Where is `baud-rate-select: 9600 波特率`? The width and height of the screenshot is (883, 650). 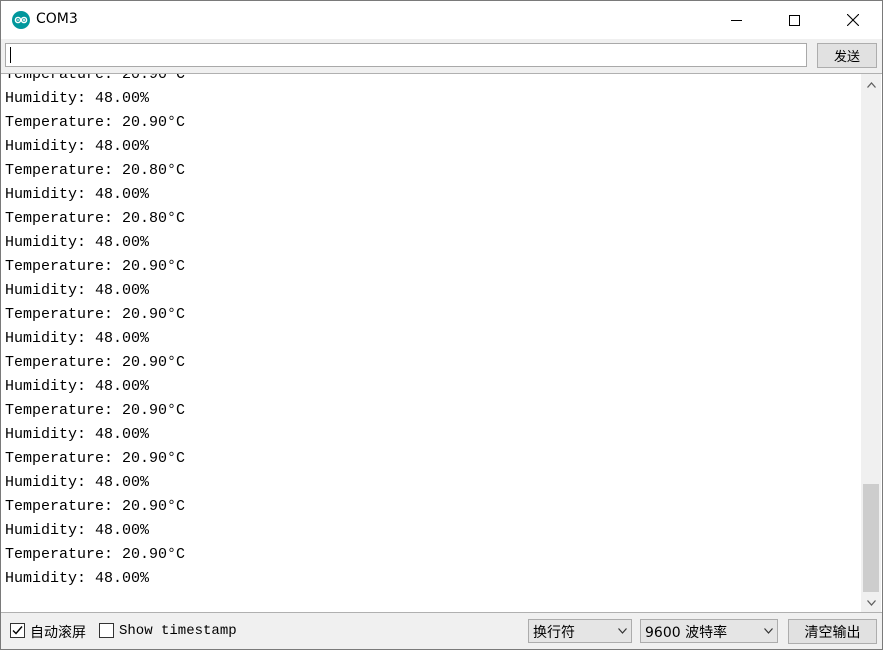 baud-rate-select: 9600 波特率 is located at coordinates (709, 631).